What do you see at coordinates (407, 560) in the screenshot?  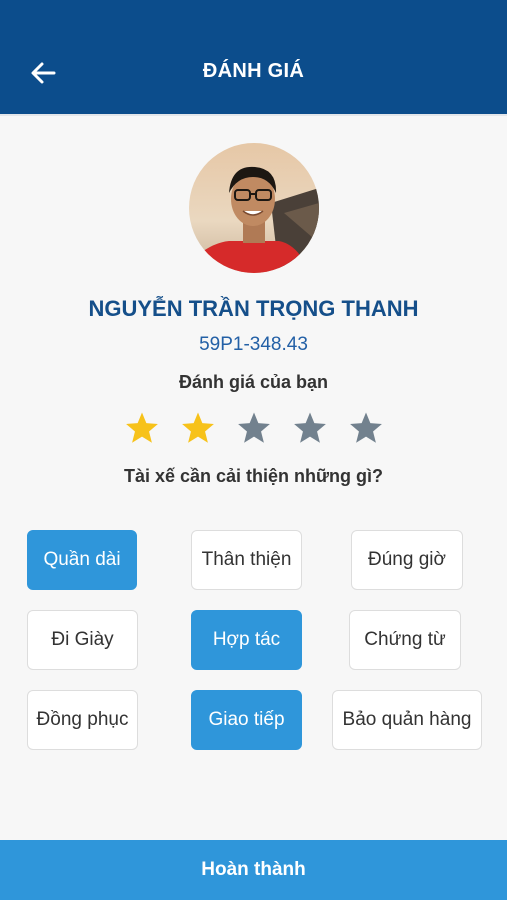 I see `tag-chip: Đúng giờ` at bounding box center [407, 560].